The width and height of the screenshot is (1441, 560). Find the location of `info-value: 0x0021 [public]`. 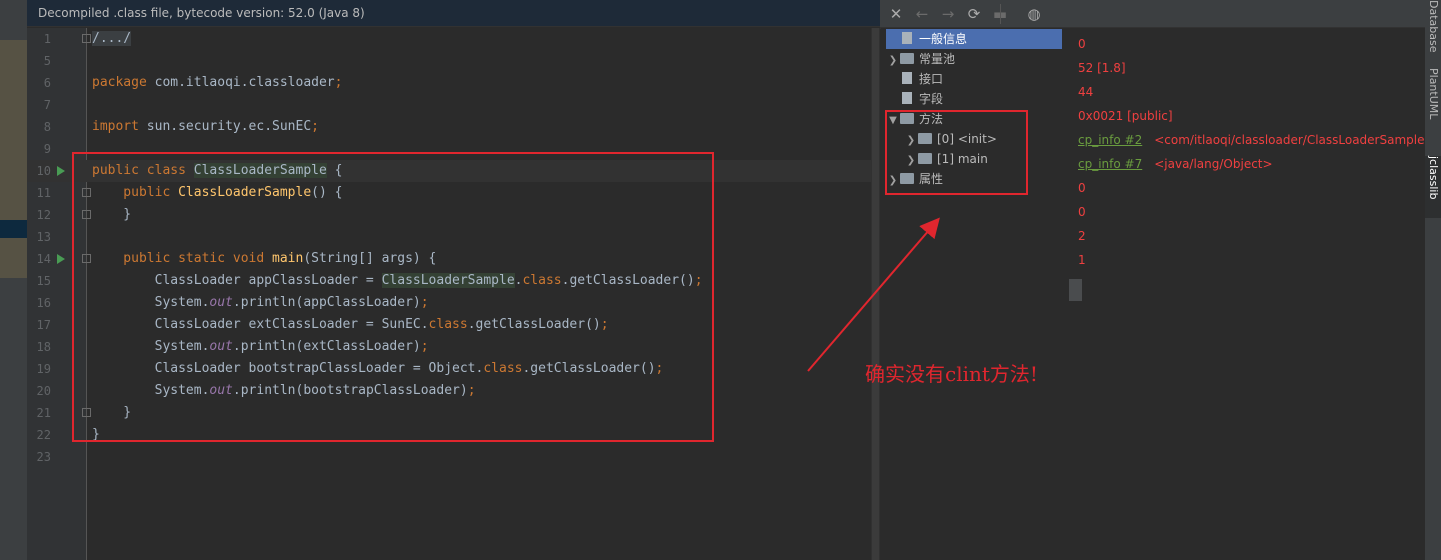

info-value: 0x0021 [public] is located at coordinates (1125, 116).